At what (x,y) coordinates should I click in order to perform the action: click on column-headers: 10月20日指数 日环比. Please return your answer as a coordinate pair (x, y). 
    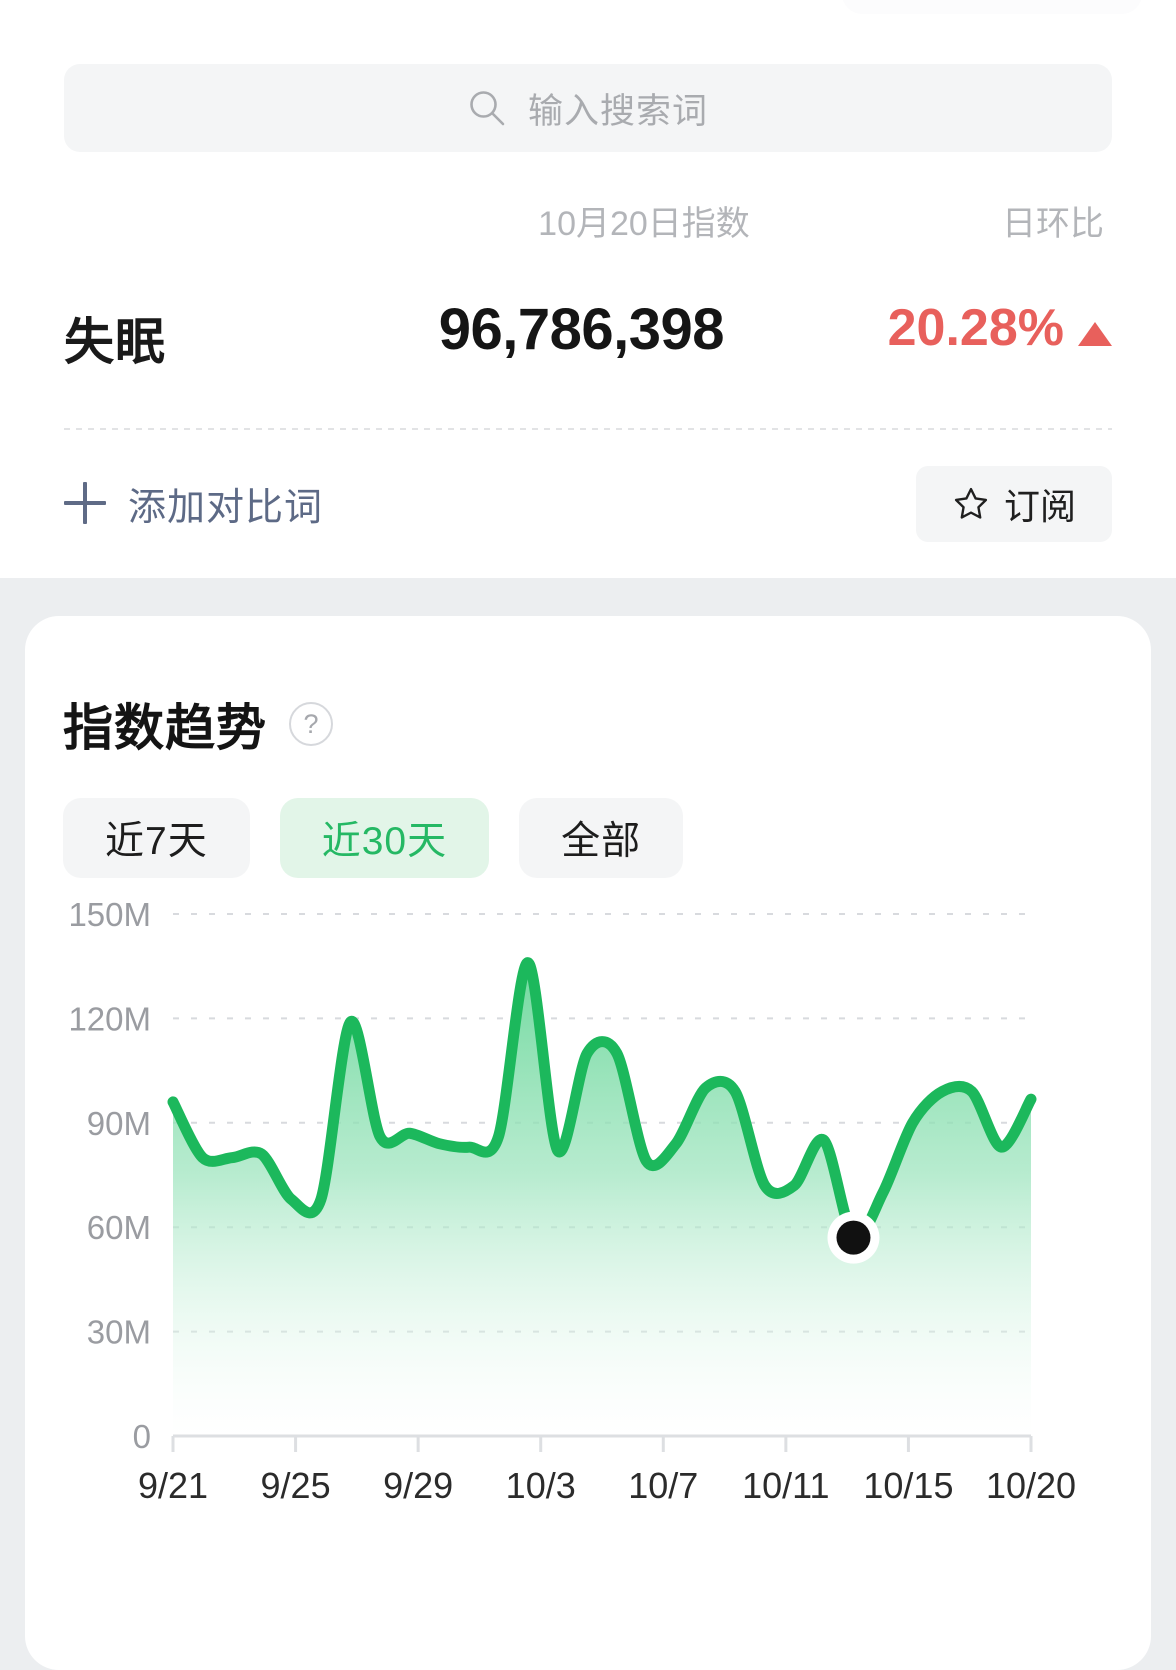
    Looking at the image, I should click on (588, 219).